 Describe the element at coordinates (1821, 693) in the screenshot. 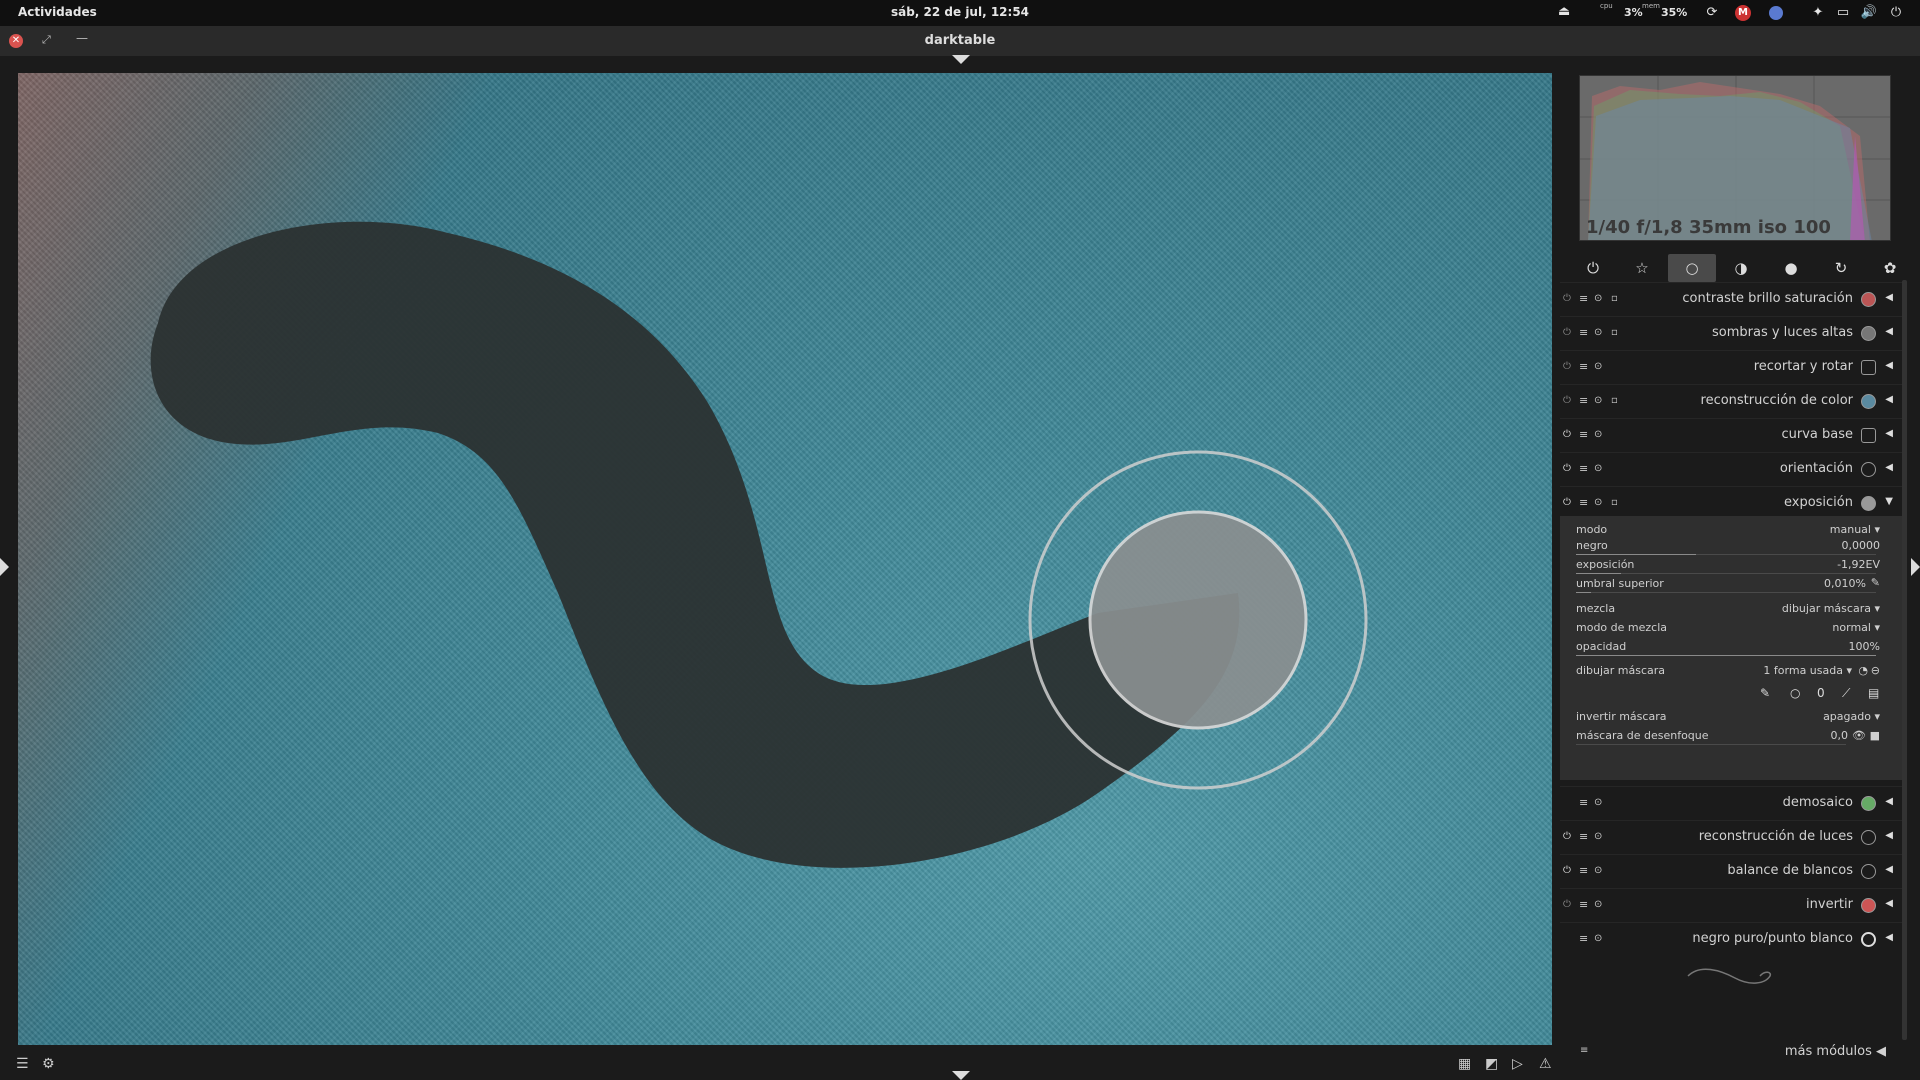

I see `ellipse-tool-icon: 0` at that location.